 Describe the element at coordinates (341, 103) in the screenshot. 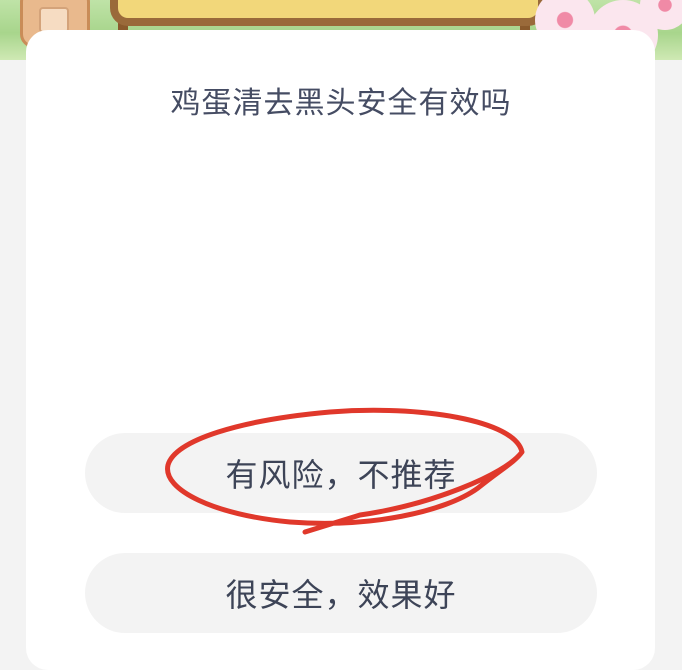

I see `question-text: 鸡蛋清去黑头安全有效吗` at that location.